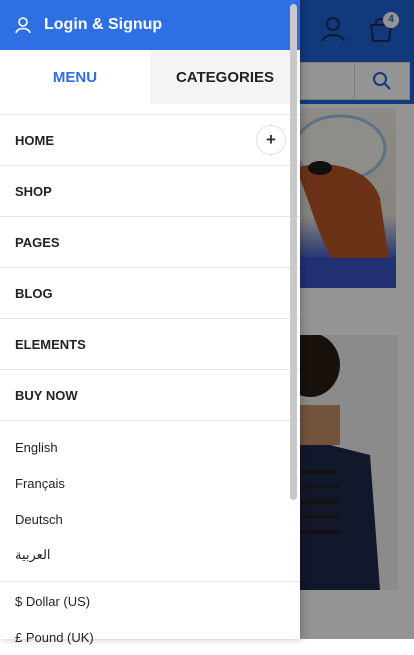 Image resolution: width=414 pixels, height=655 pixels. What do you see at coordinates (23, 25) in the screenshot?
I see `user-icon` at bounding box center [23, 25].